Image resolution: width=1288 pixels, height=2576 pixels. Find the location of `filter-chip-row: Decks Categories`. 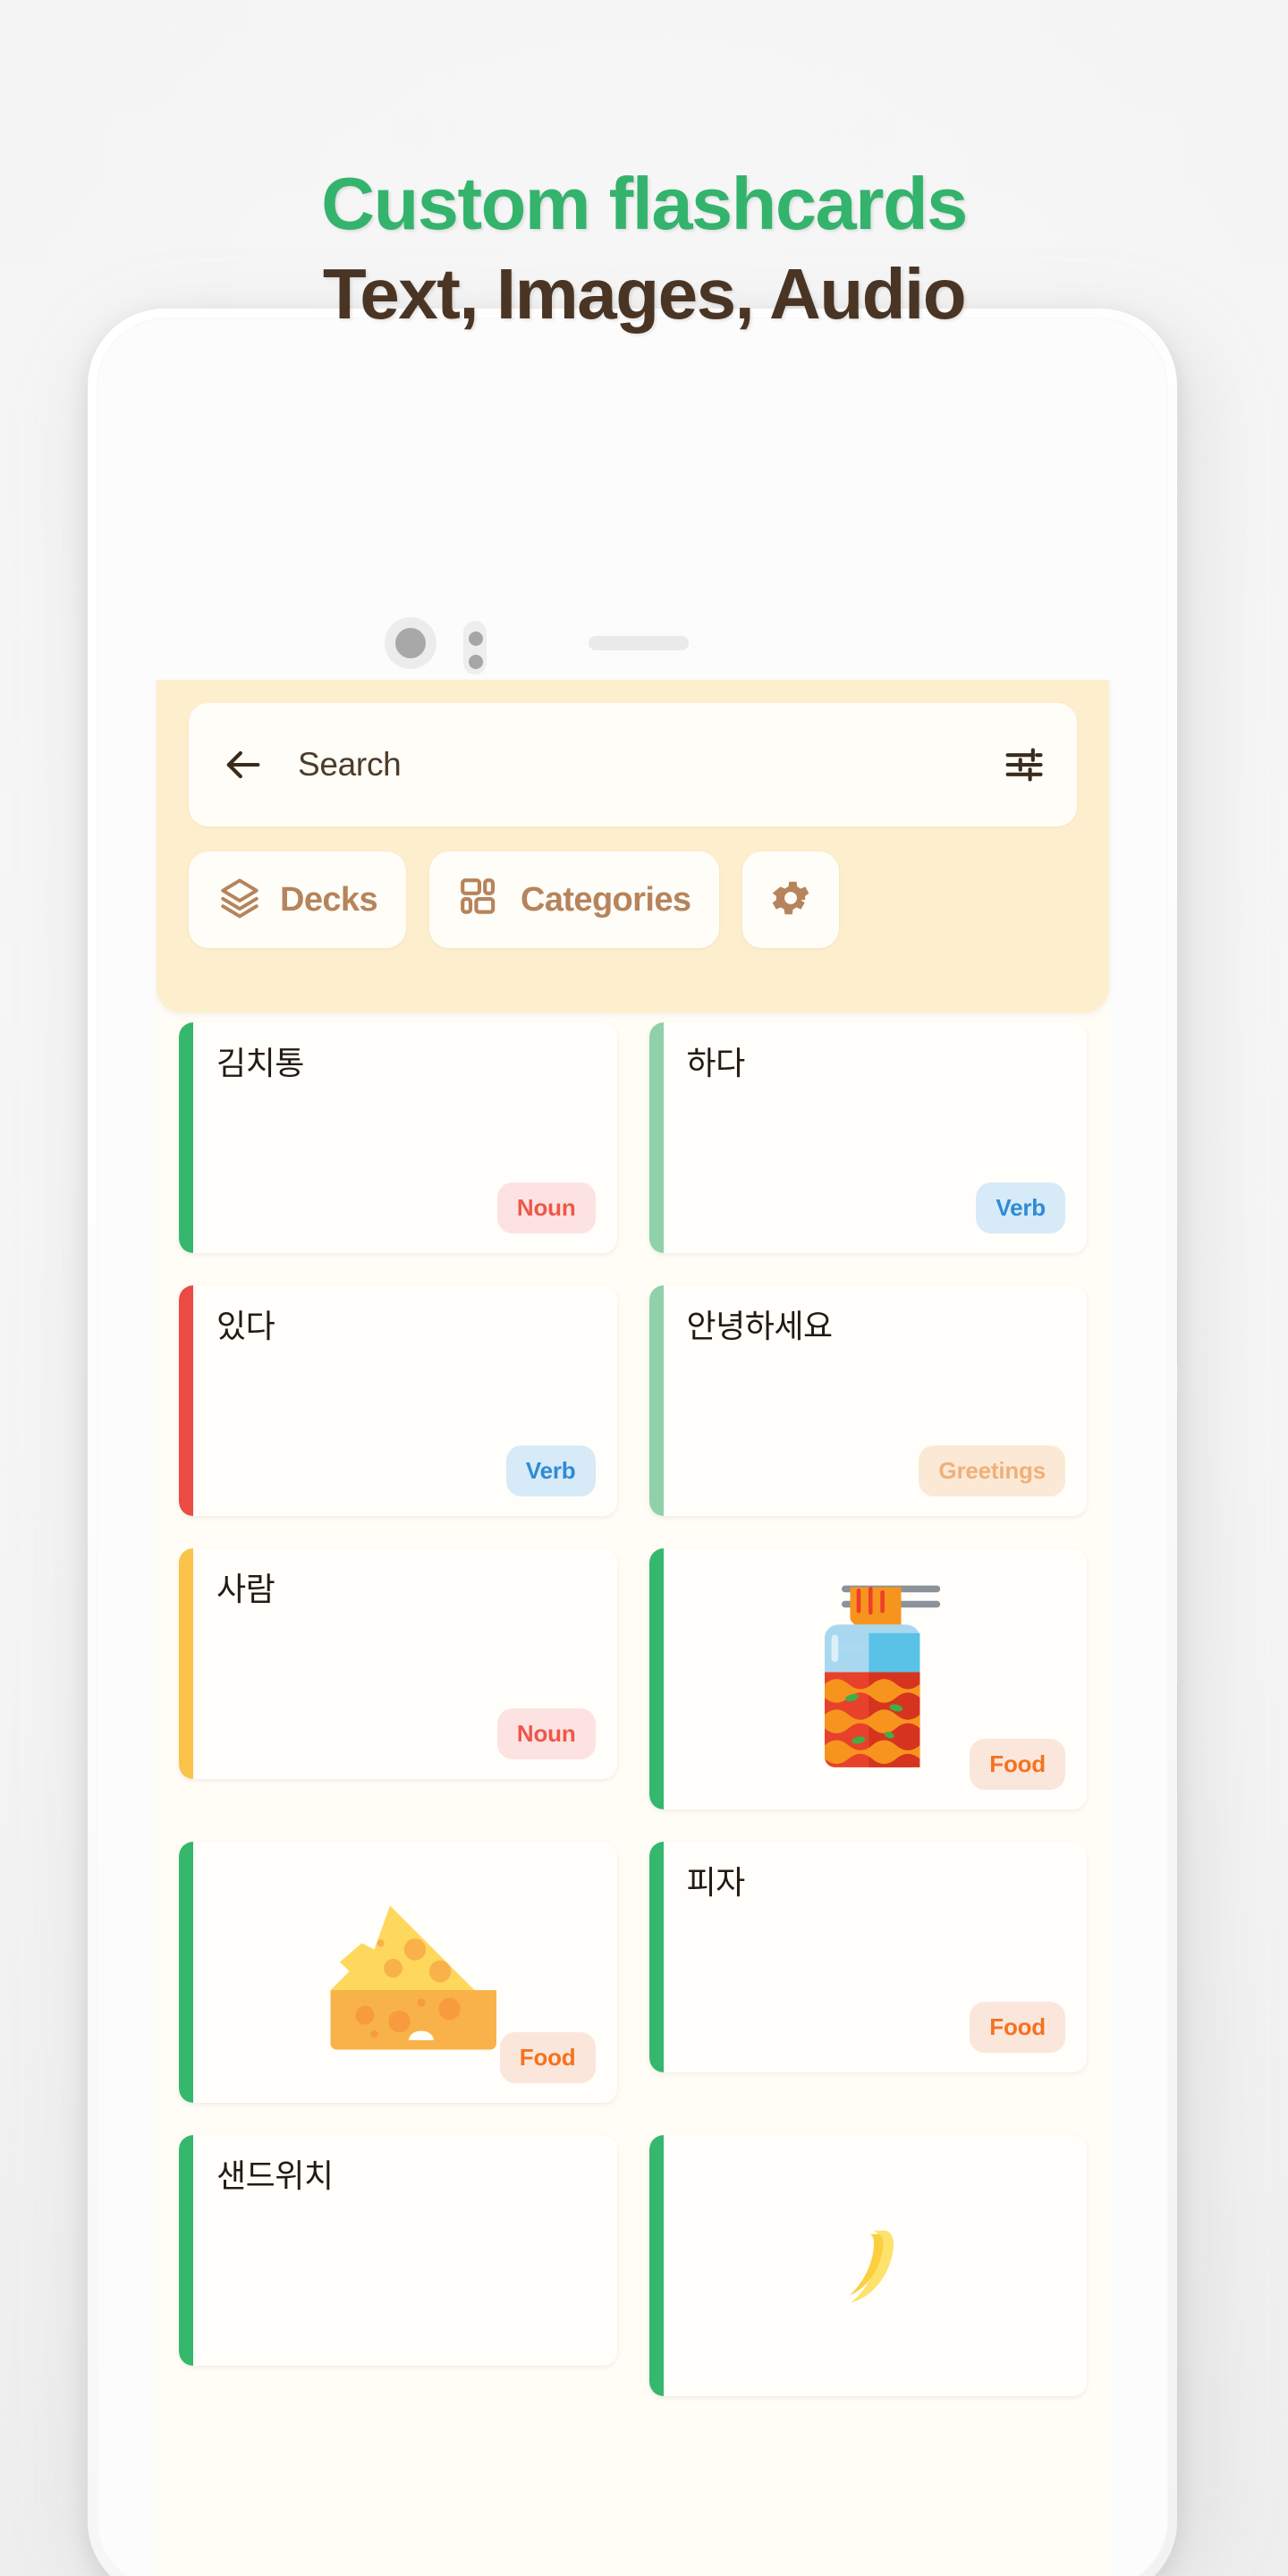

filter-chip-row: Decks Categories is located at coordinates (514, 900).